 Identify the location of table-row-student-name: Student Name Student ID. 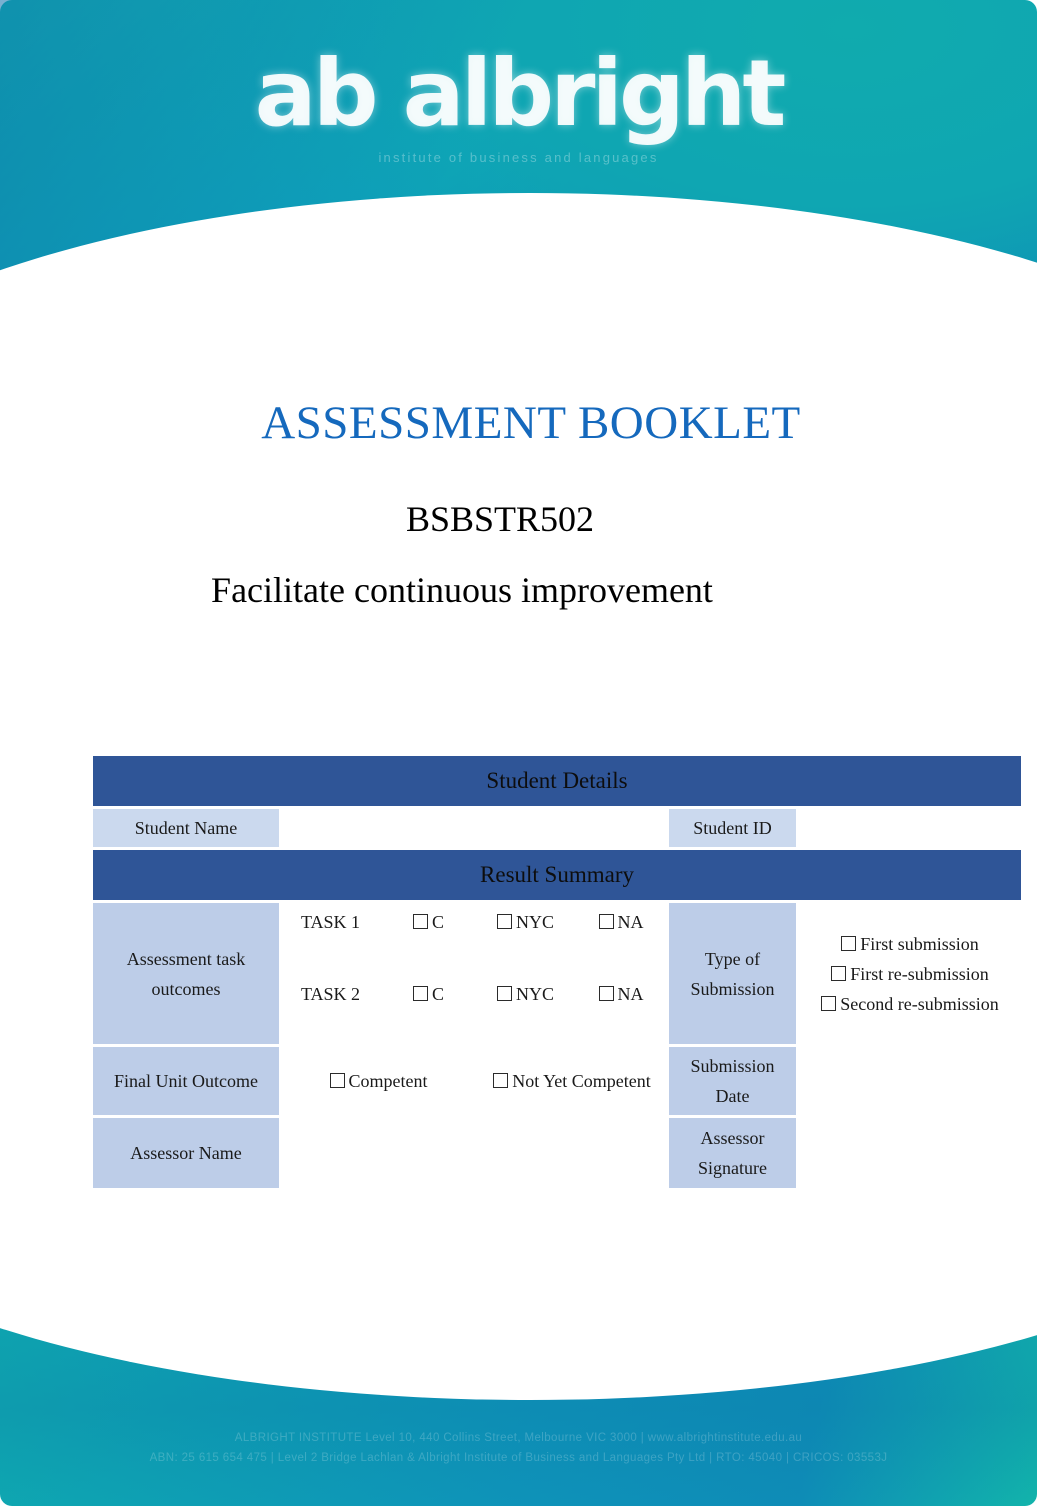
(557, 828).